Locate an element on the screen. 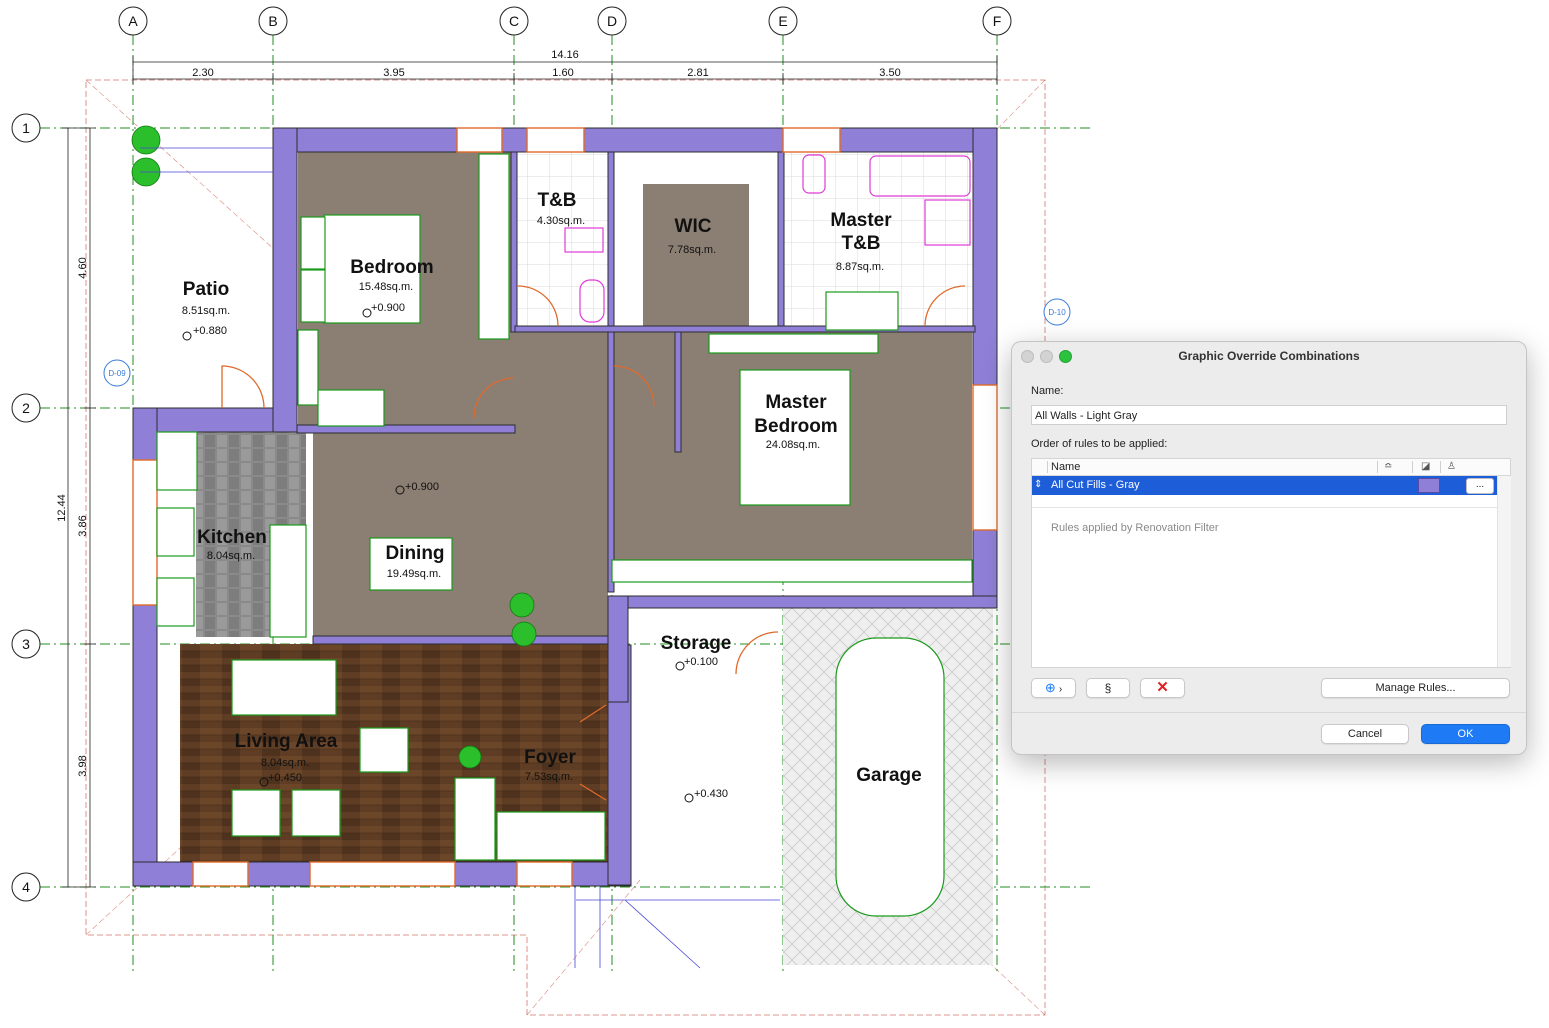 The height and width of the screenshot is (1028, 1549). add-rule-button: ⊕ › is located at coordinates (1053, 688).